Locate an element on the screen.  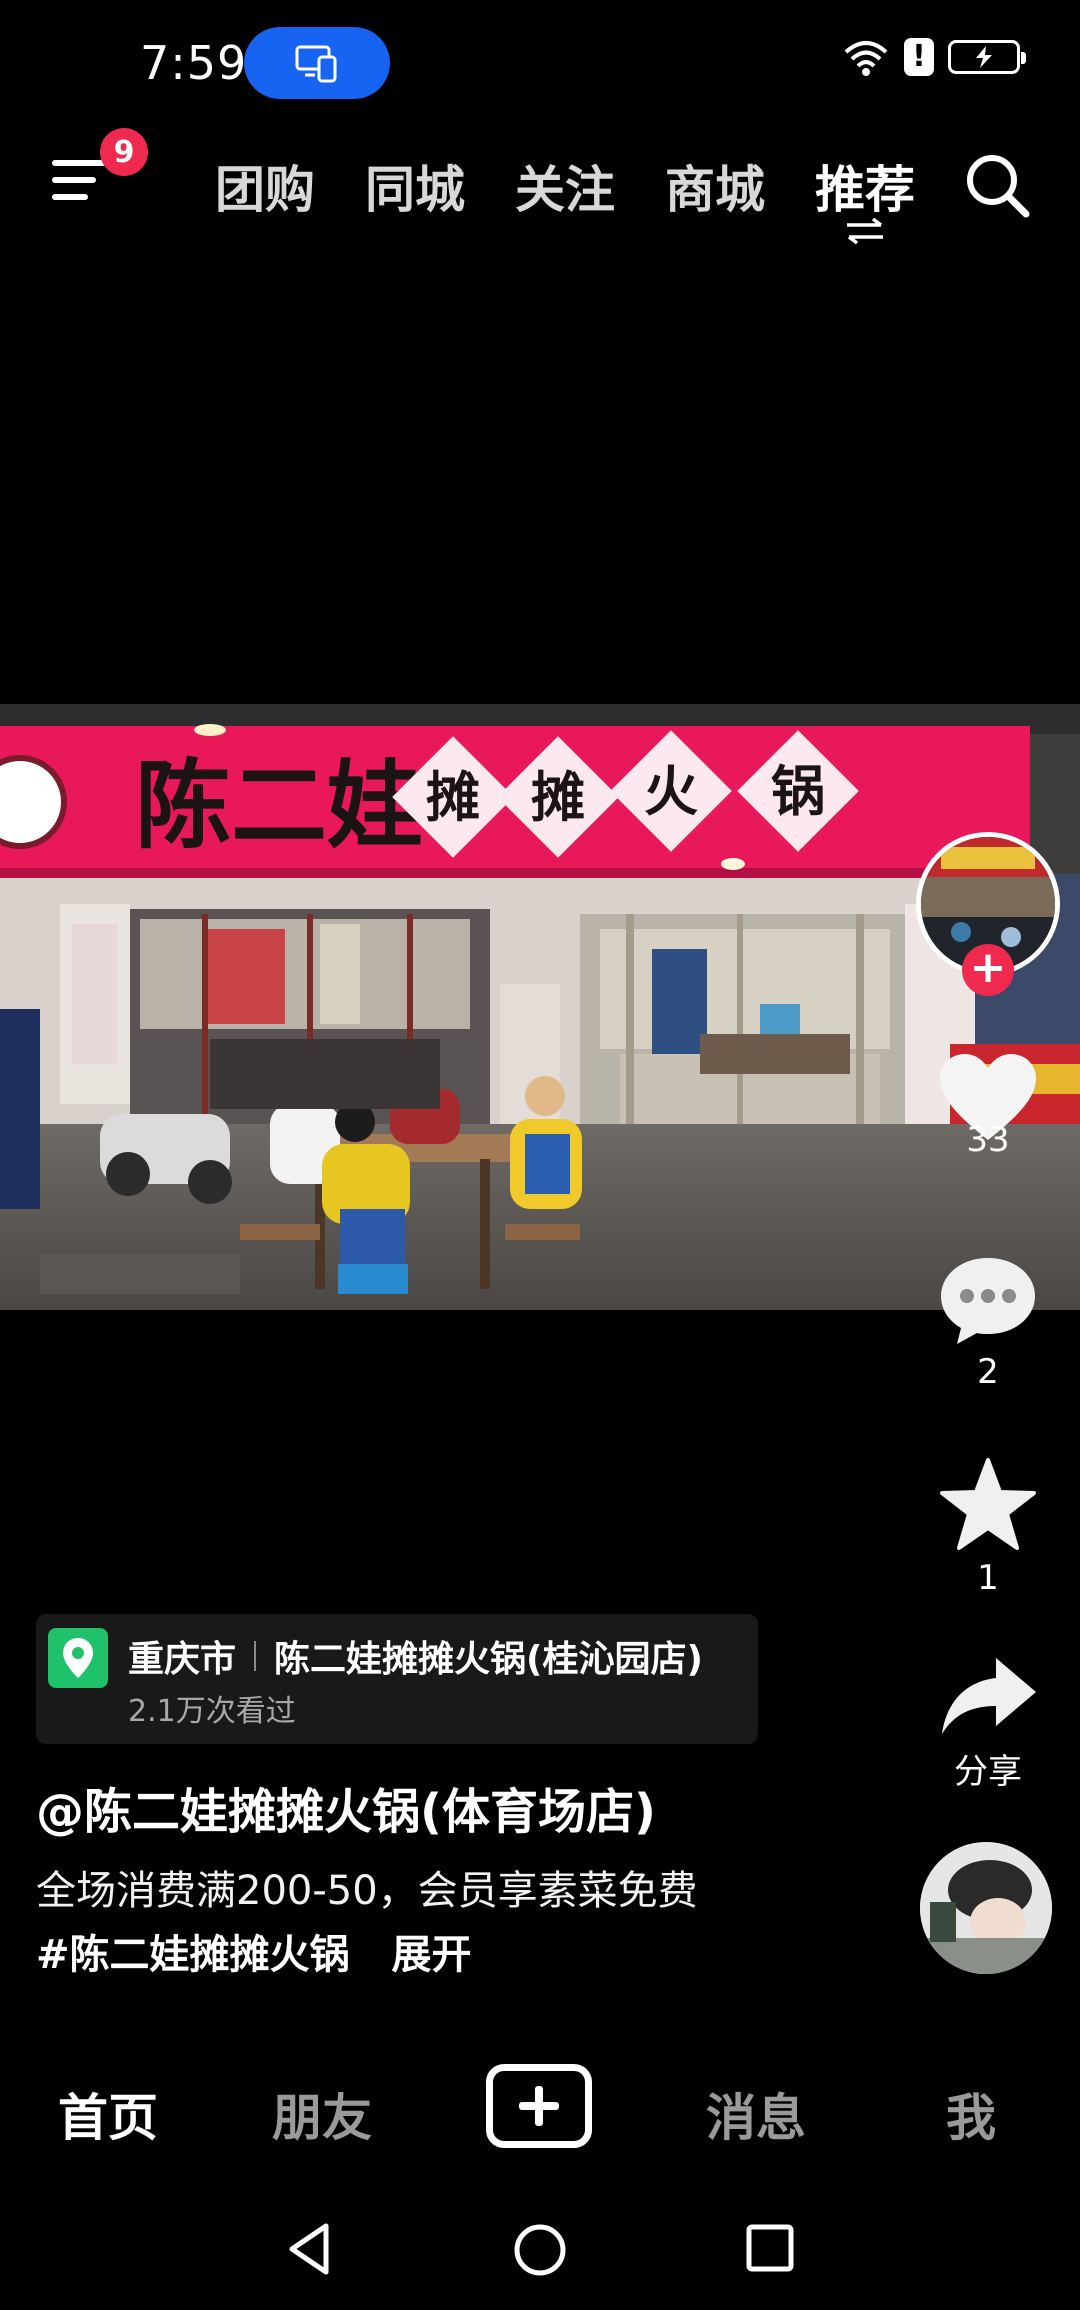
switch-arrows-icon is located at coordinates (865, 231).